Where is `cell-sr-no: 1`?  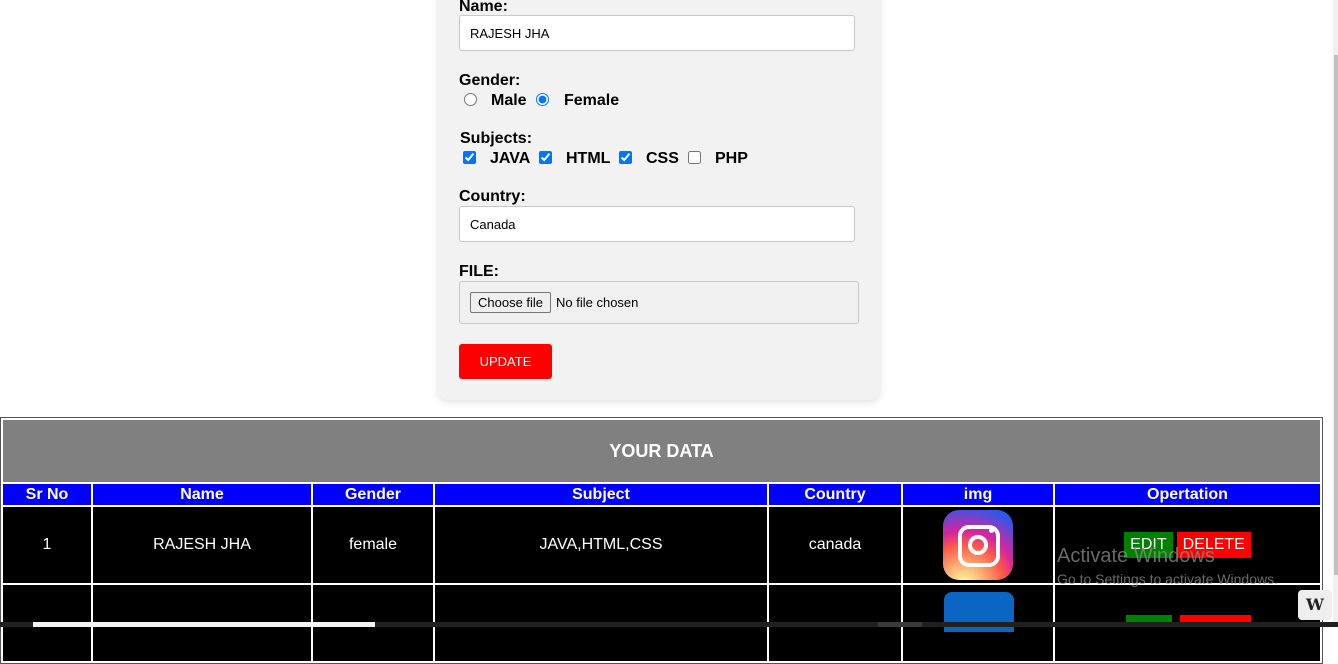 cell-sr-no: 1 is located at coordinates (47, 545).